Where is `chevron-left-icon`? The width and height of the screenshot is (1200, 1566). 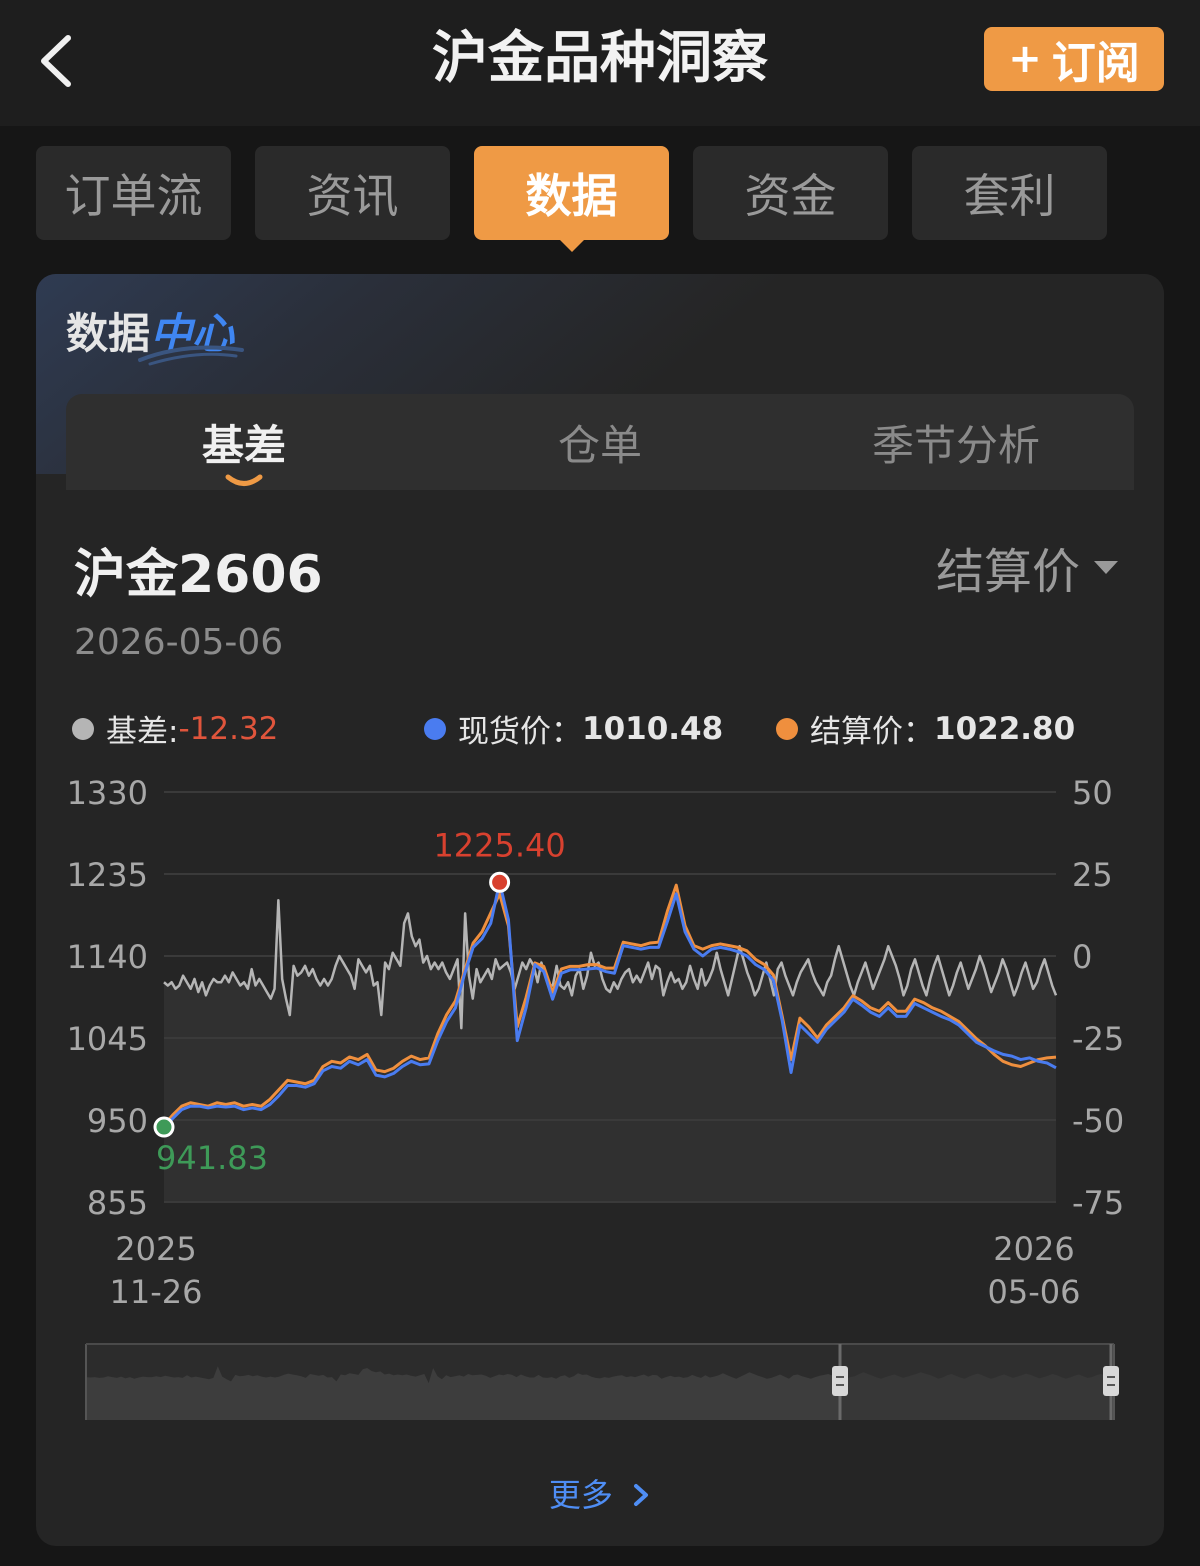 chevron-left-icon is located at coordinates (56, 61).